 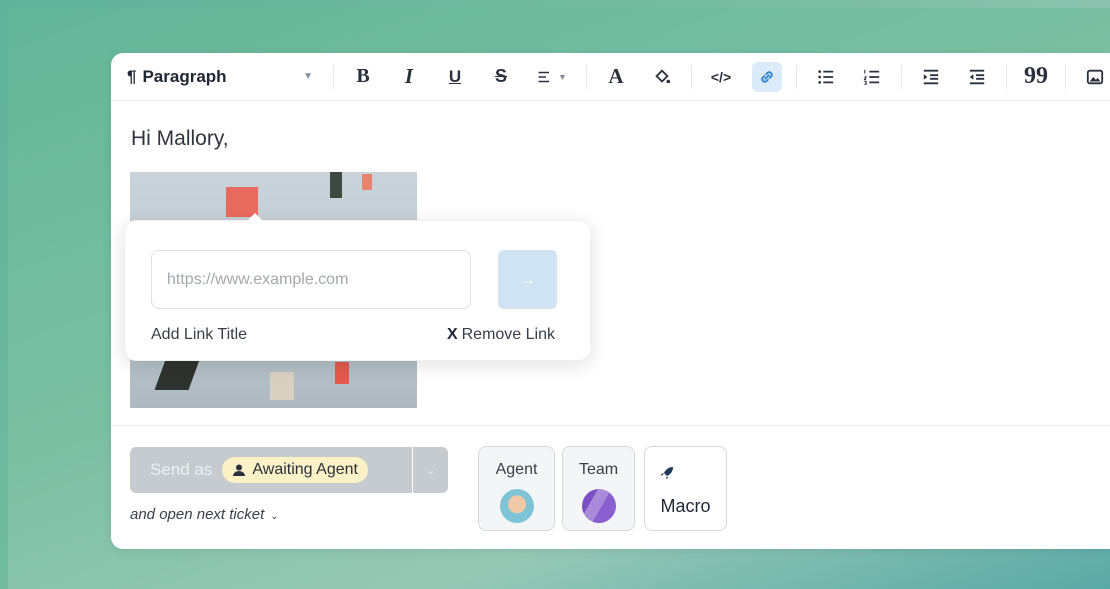 What do you see at coordinates (685, 506) in the screenshot?
I see `macro-label: Macro` at bounding box center [685, 506].